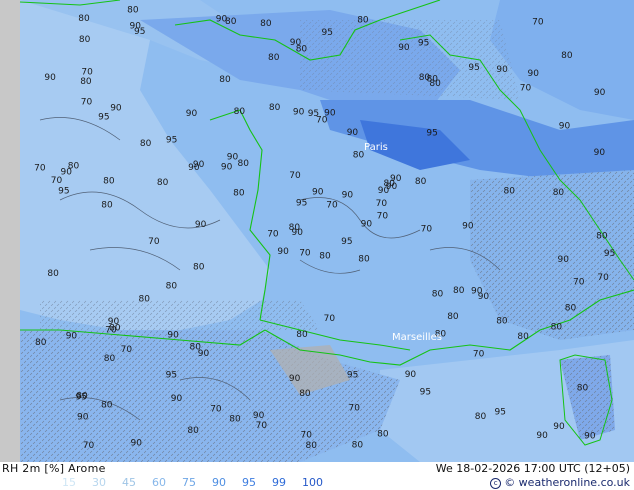 The width and height of the screenshot is (634, 490). Describe the element at coordinates (560, 483) in the screenshot. I see `site-credit: c © weatheronline.co.uk` at that location.